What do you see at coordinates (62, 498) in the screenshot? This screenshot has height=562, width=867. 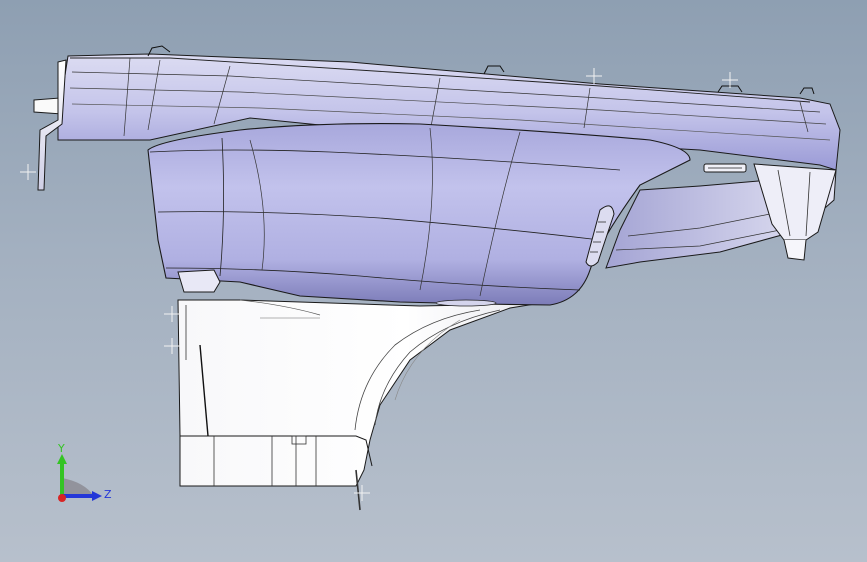 I see `x-axis-point` at bounding box center [62, 498].